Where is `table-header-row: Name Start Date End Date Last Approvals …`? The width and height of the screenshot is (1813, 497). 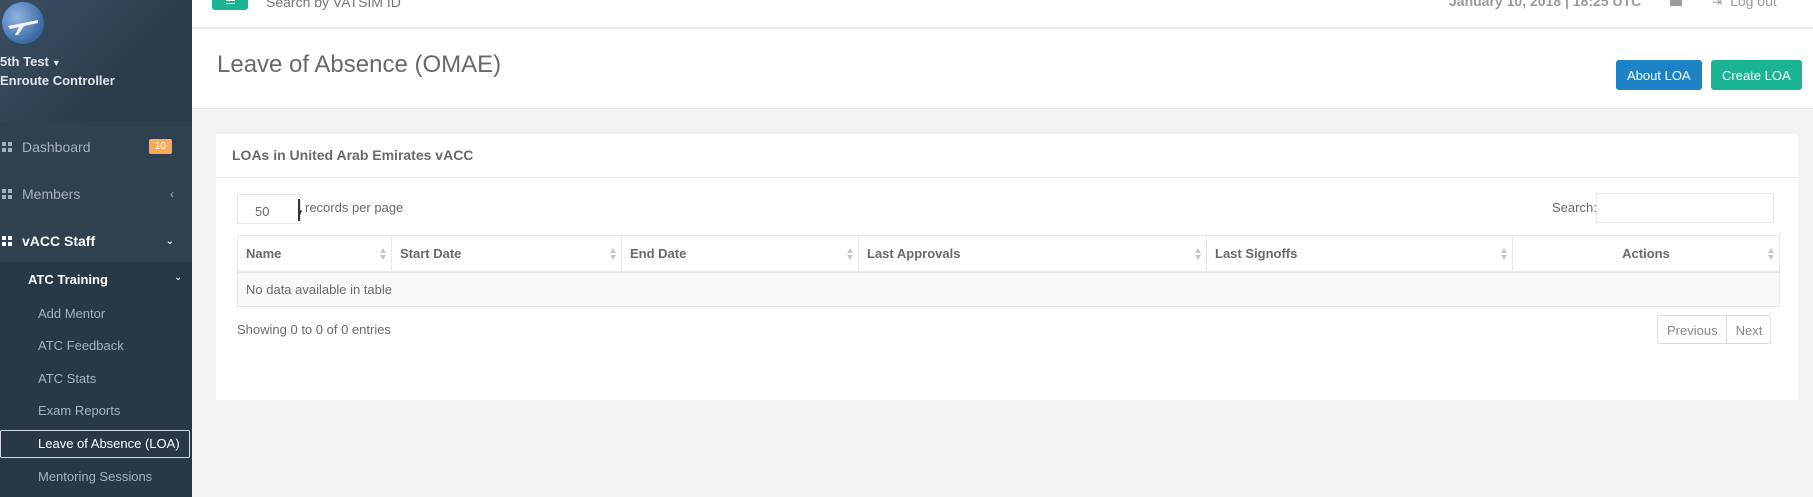 table-header-row: Name Start Date End Date Last Approvals … is located at coordinates (1008, 254).